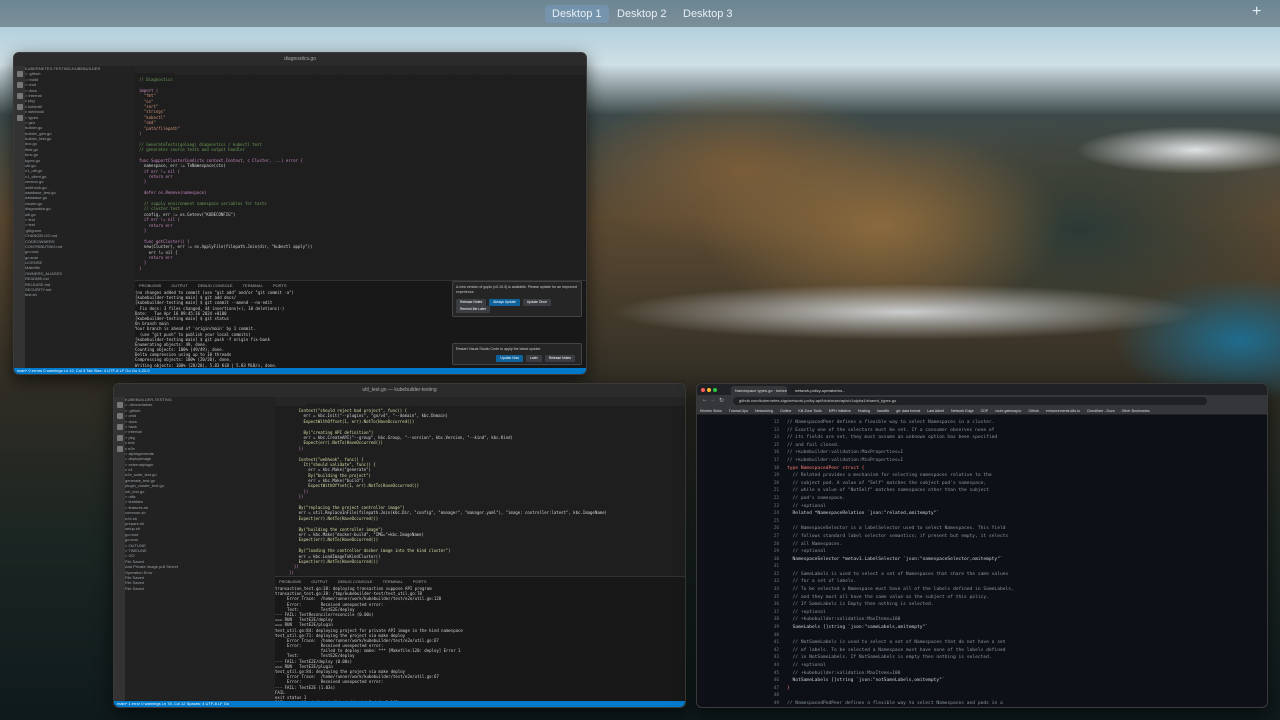  What do you see at coordinates (708, 14) in the screenshot?
I see `space-desktop-3: Desktop 3` at bounding box center [708, 14].